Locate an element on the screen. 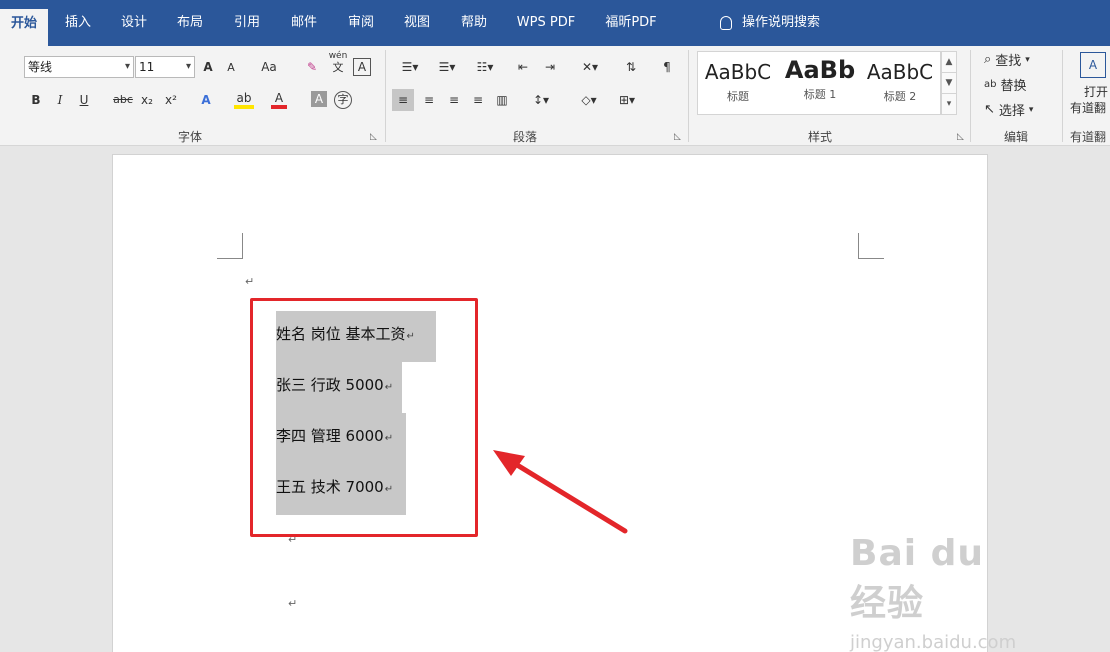 The image size is (1110, 652). paragraph-mark: ↵ is located at coordinates (250, 281).